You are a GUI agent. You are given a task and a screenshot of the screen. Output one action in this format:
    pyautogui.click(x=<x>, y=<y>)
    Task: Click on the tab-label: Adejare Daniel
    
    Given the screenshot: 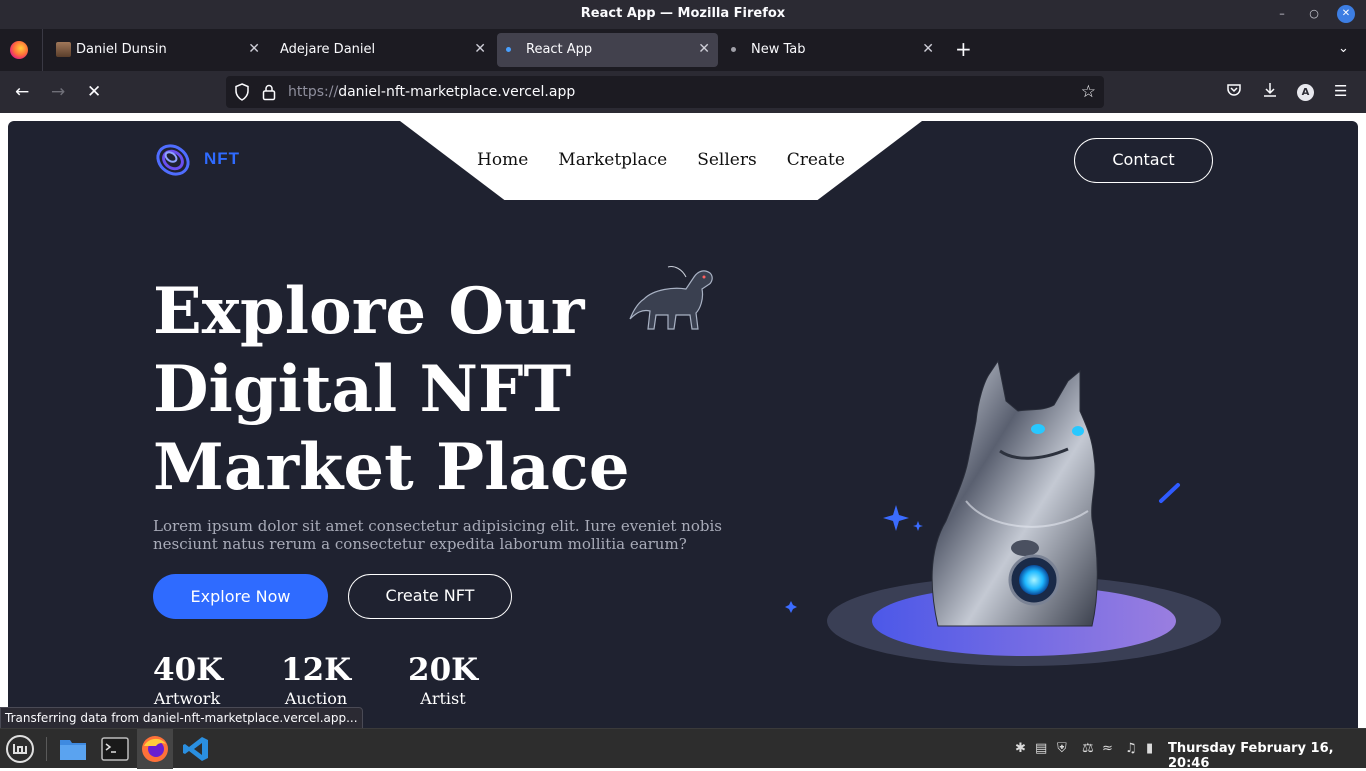 What is the action you would take?
    pyautogui.click(x=328, y=49)
    